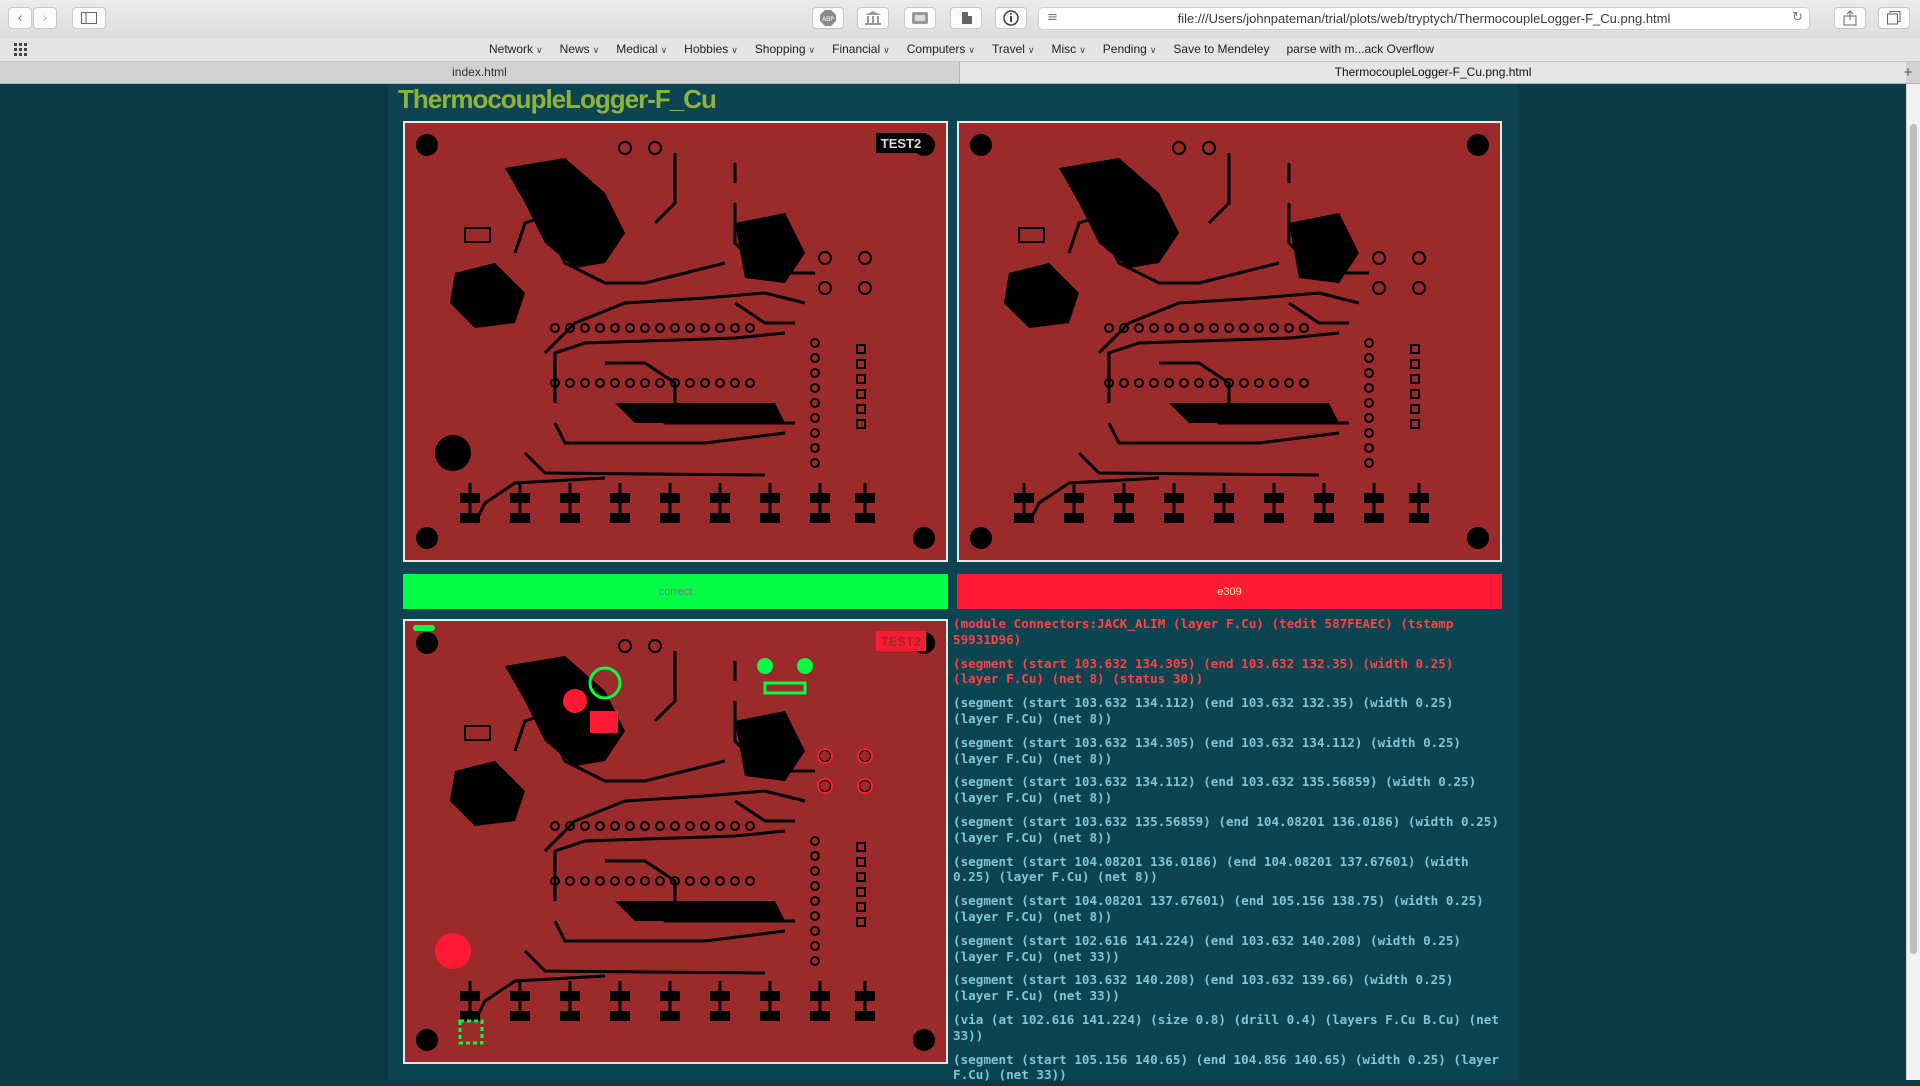  Describe the element at coordinates (557, 99) in the screenshot. I see `page-title: ThermocoupleLogger-F_Cu` at that location.